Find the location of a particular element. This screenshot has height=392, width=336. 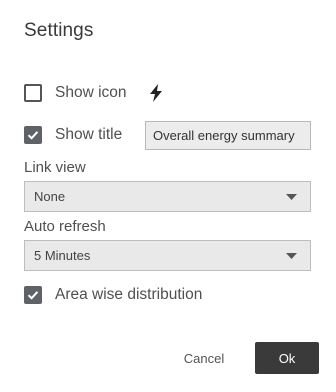

dialog-title: Settings is located at coordinates (59, 30).